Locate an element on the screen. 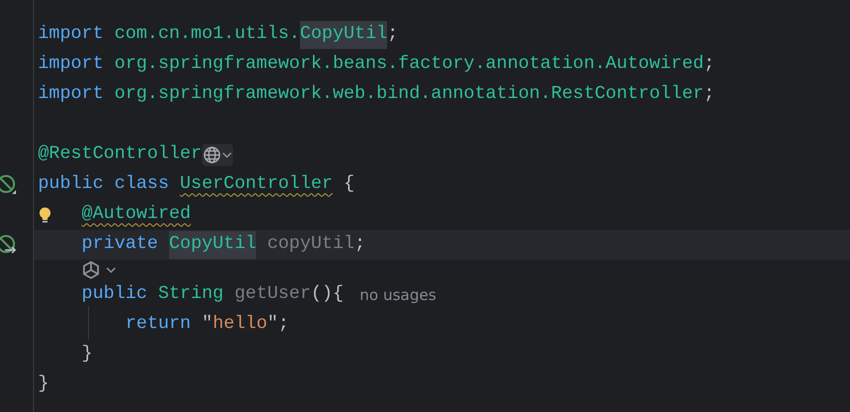 The image size is (850, 412). keyword: return is located at coordinates (158, 324).